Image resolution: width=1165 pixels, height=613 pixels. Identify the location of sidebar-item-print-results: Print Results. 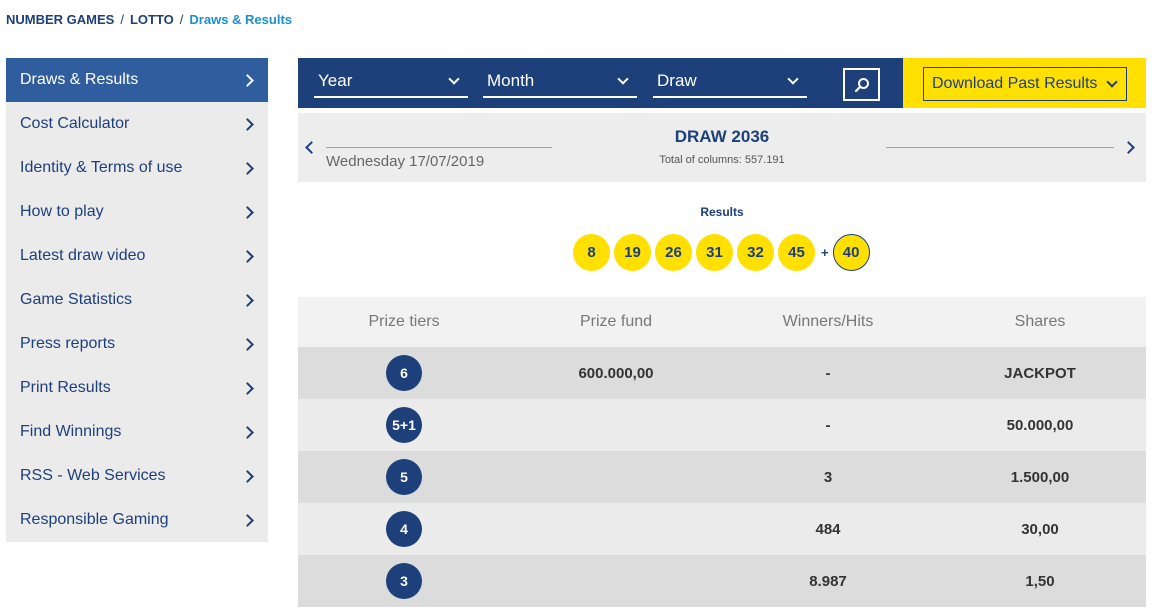
(137, 388).